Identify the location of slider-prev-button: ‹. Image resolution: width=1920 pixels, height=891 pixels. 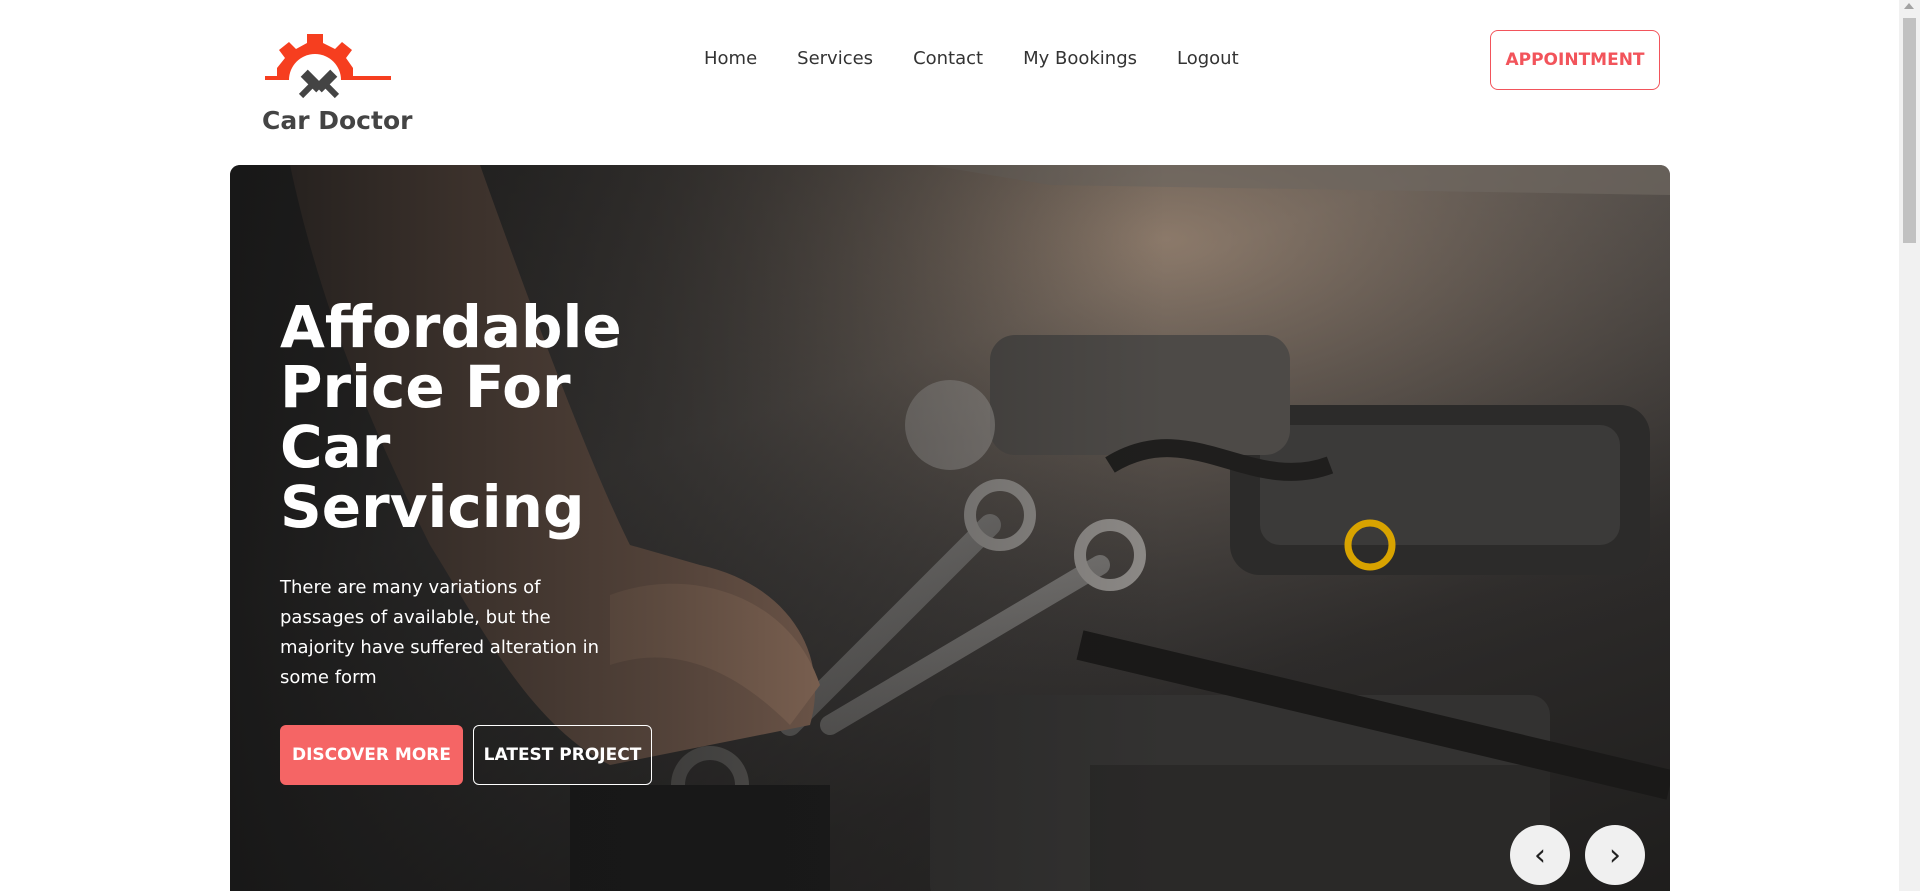
(1540, 855).